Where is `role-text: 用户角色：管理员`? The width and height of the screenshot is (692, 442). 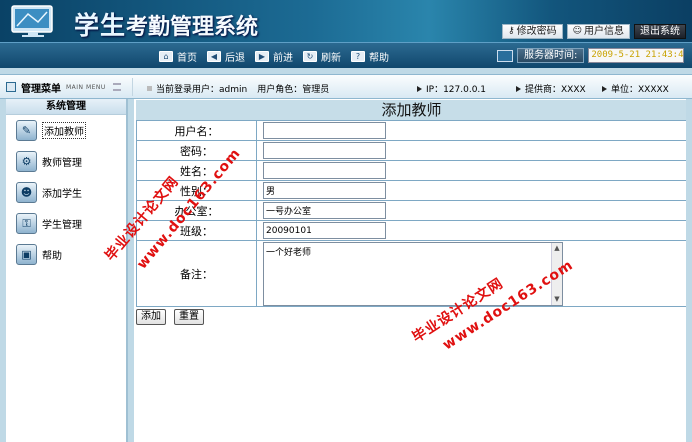
role-text: 用户角色：管理员 is located at coordinates (293, 90).